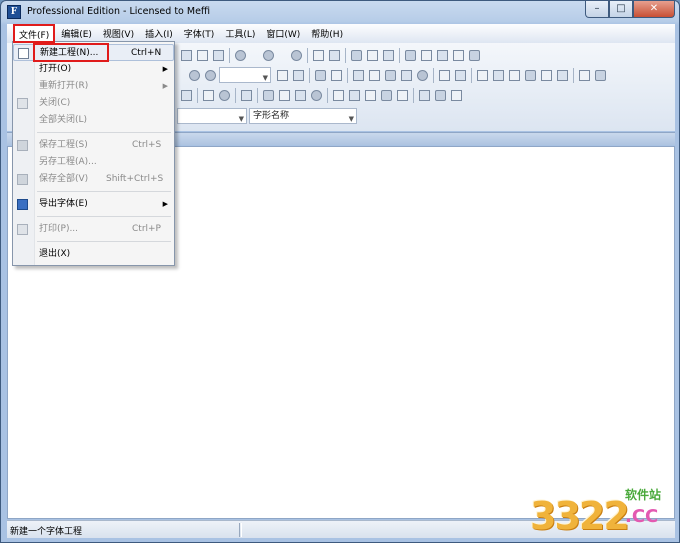  Describe the element at coordinates (23, 53) in the screenshot. I see `new-project-icon` at that location.